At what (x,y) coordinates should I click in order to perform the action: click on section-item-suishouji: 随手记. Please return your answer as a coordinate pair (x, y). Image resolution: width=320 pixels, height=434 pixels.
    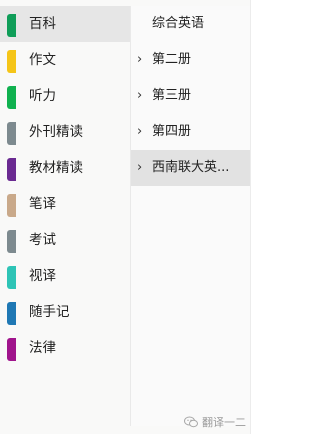
    Looking at the image, I should click on (65, 312).